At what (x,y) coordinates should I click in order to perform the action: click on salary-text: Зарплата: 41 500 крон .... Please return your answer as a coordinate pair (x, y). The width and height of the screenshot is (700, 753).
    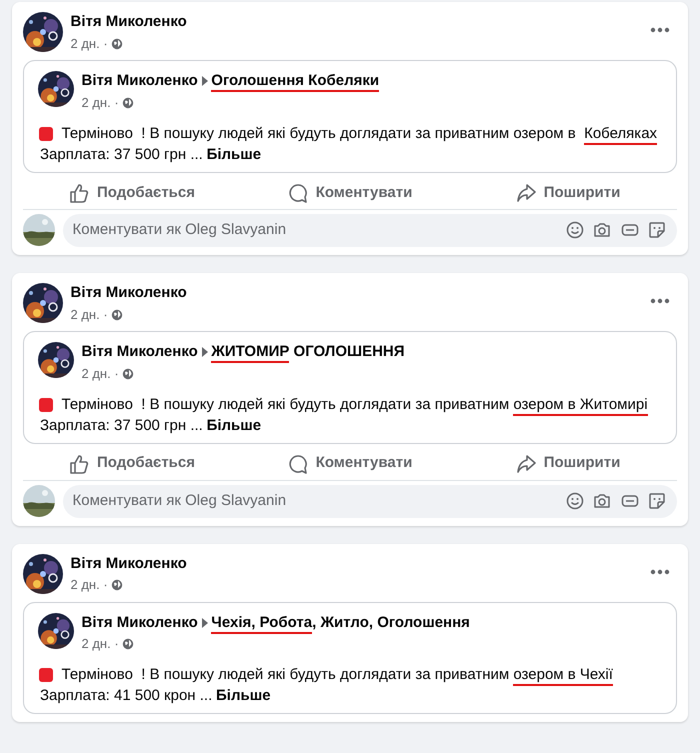
    Looking at the image, I should click on (126, 696).